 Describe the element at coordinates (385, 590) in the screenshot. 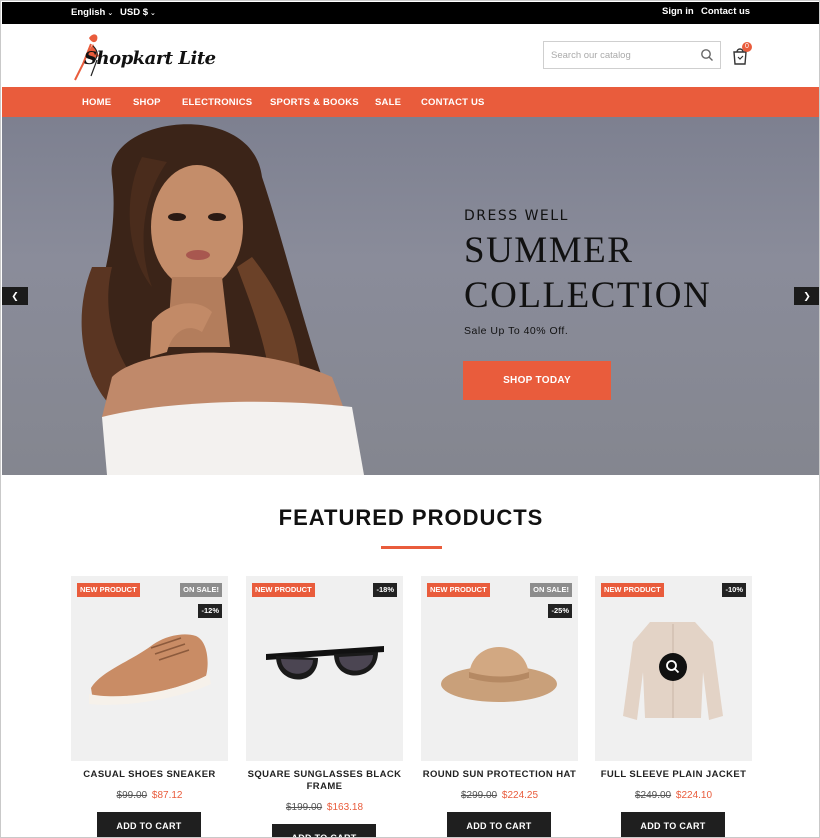

I see `discount-badge: -18%` at that location.